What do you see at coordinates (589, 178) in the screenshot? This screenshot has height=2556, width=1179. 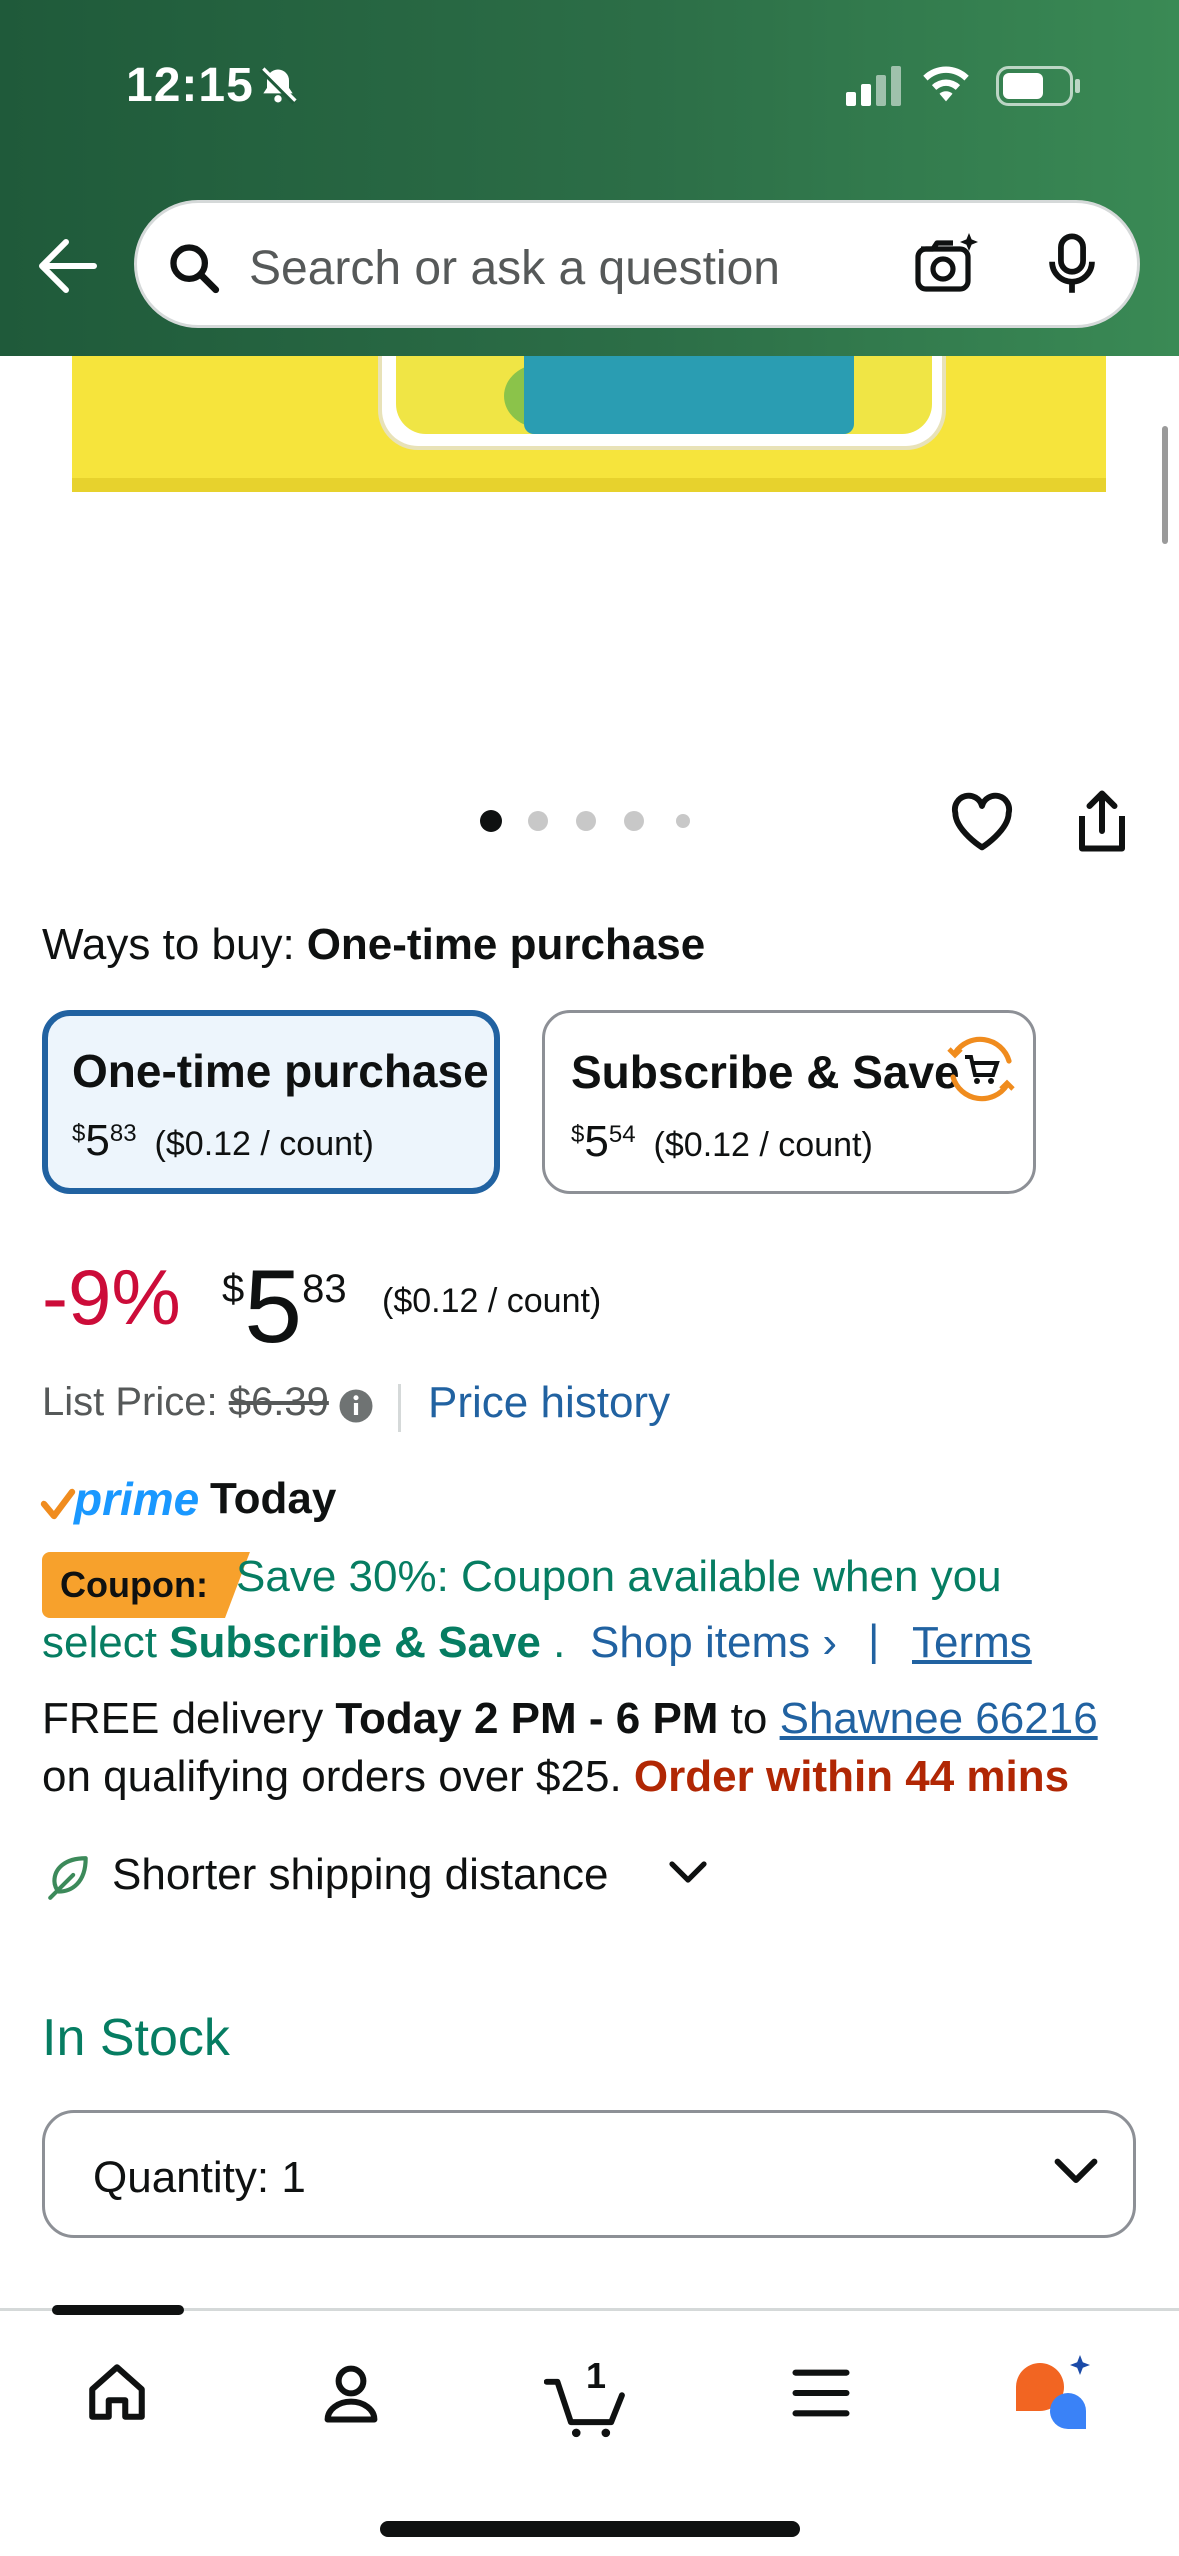 I see `top-header: 12:15 Search or ask a question` at bounding box center [589, 178].